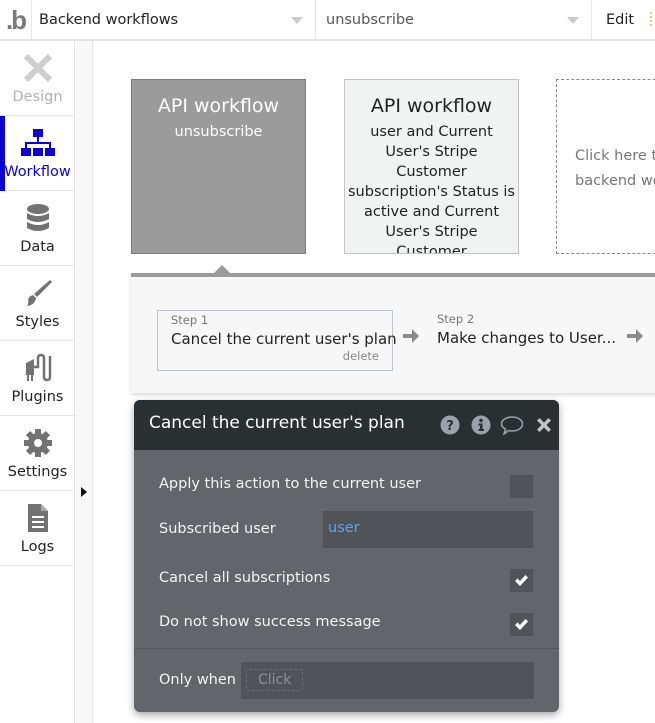 This screenshot has height=723, width=655. Describe the element at coordinates (218, 166) in the screenshot. I see `workflow-card-selected: API workflow unsubscribe` at that location.